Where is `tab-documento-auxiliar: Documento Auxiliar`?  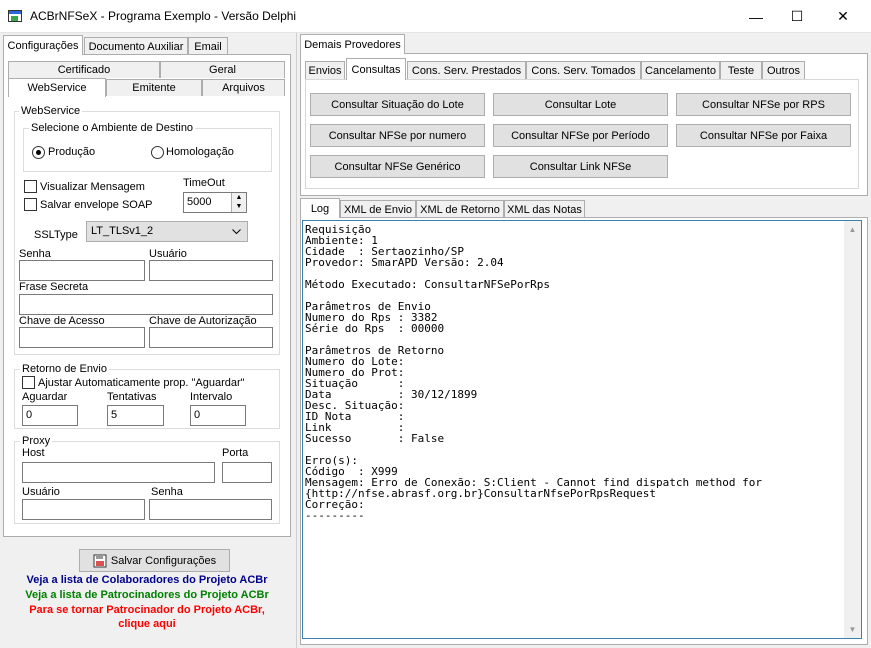 tab-documento-auxiliar: Documento Auxiliar is located at coordinates (136, 46).